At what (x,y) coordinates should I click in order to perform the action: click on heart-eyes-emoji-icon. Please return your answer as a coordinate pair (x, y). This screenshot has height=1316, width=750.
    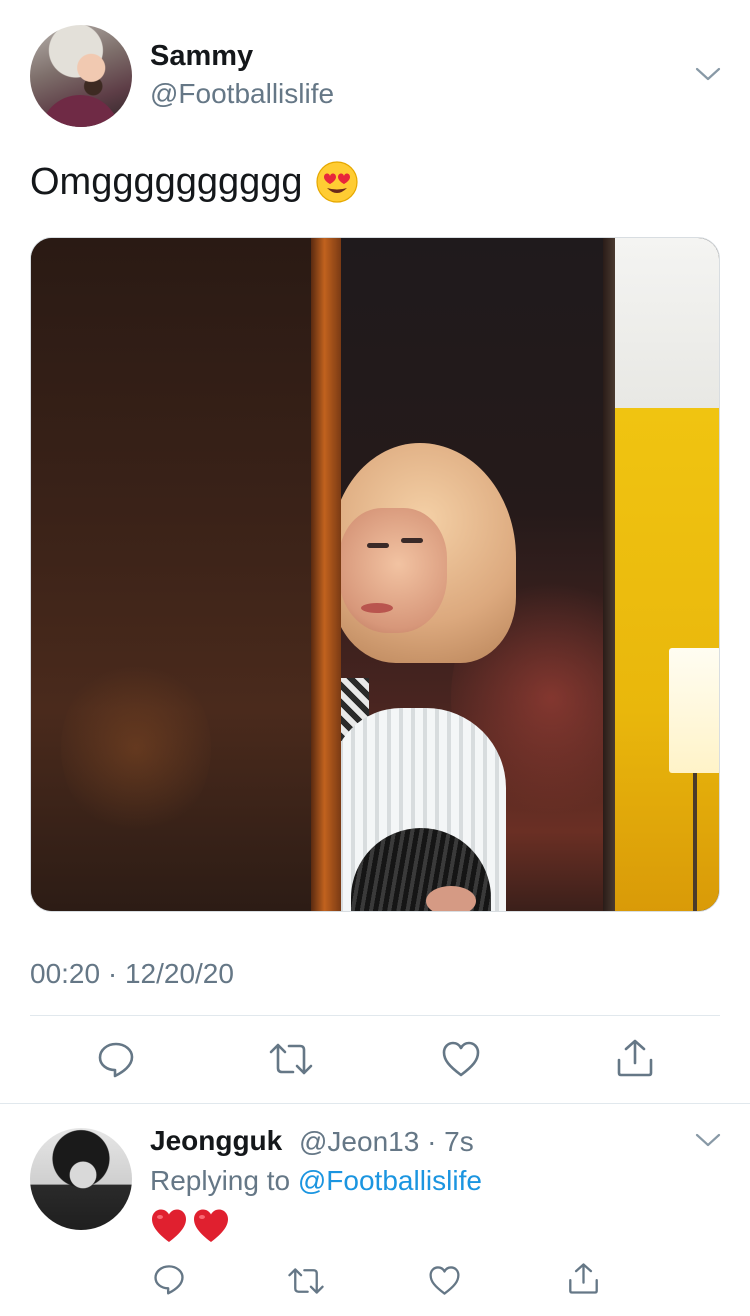
    Looking at the image, I should click on (336, 182).